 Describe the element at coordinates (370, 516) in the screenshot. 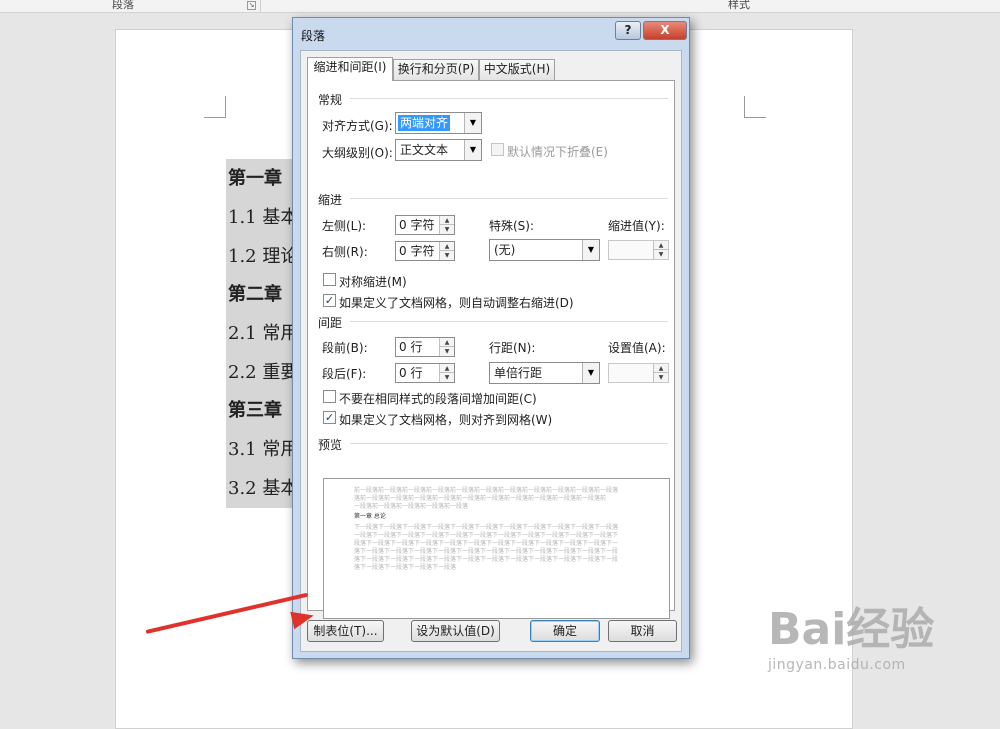

I see `preview-current-line: 第一章 总论` at that location.